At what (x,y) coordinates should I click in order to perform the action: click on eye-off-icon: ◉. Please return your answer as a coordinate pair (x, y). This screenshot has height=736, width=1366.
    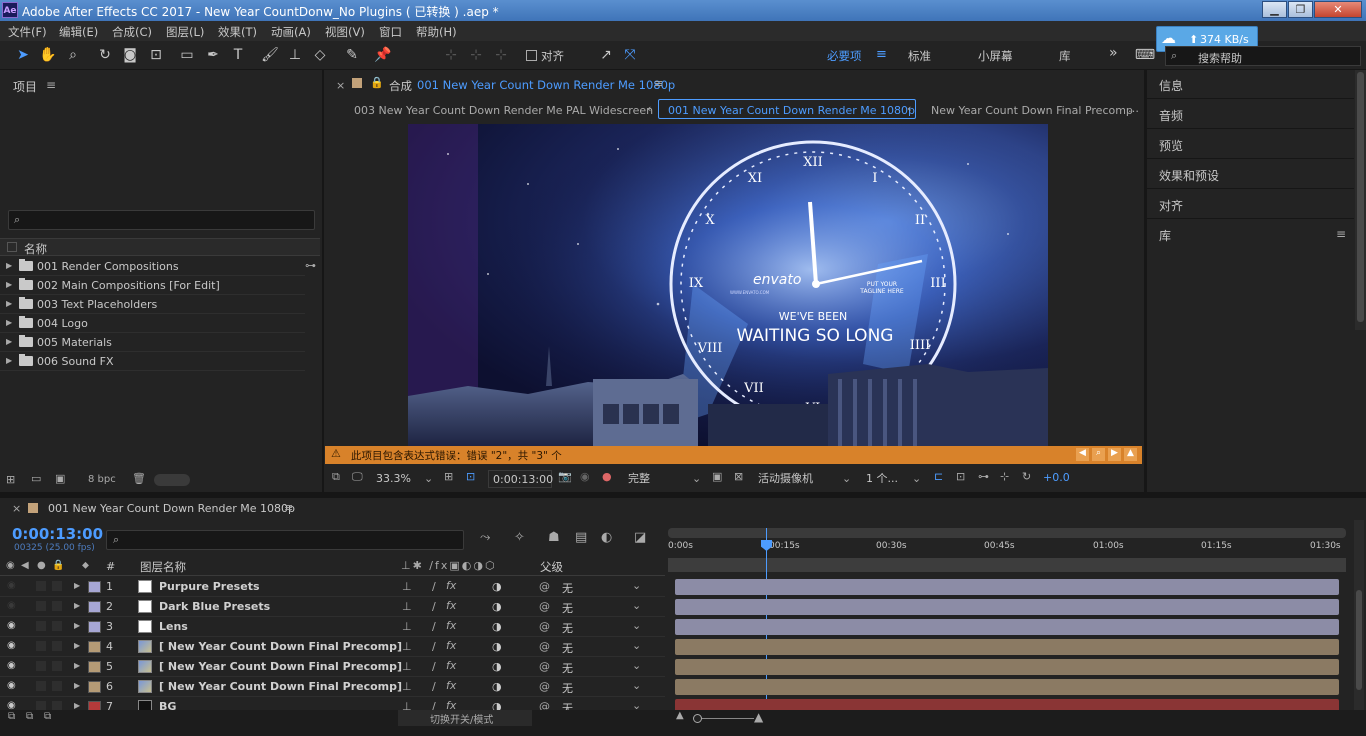
    Looking at the image, I should click on (11, 585).